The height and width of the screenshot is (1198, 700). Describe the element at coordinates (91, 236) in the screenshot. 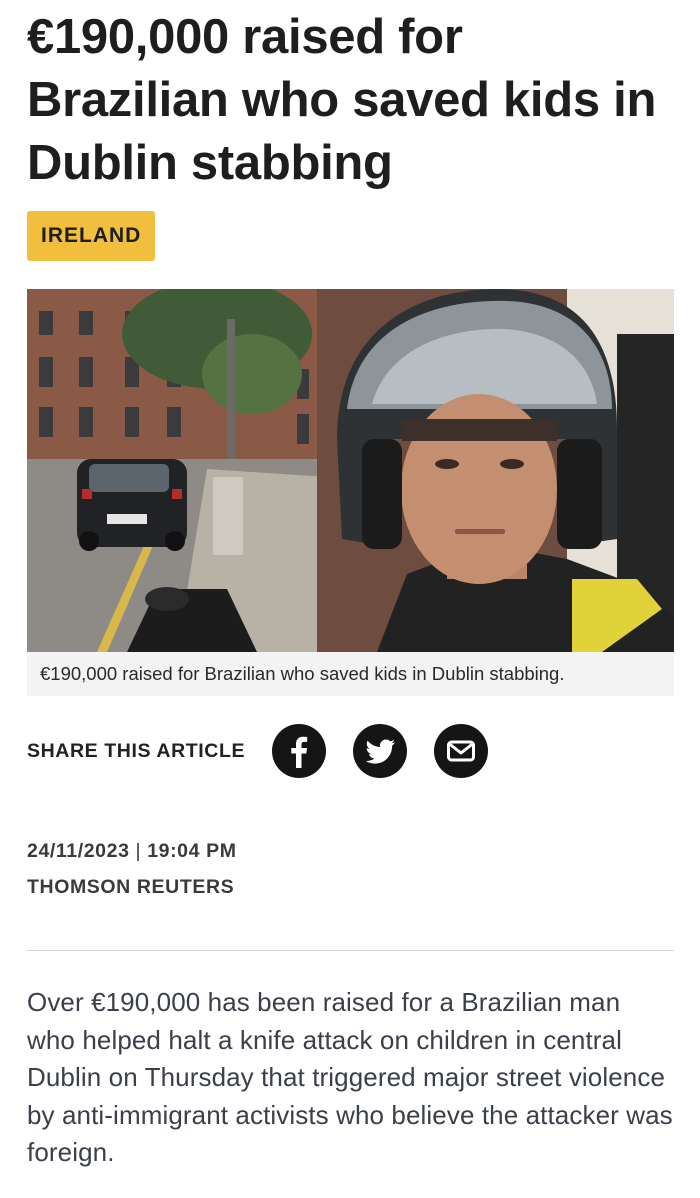

I see `category-badge: IRELAND` at that location.